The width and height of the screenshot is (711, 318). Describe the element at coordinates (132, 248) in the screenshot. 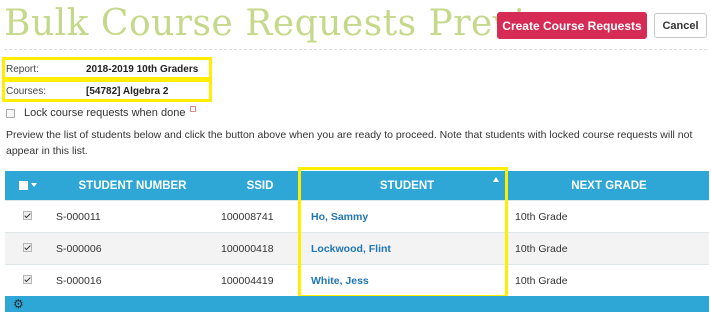

I see `student-number-cell: S-000006` at that location.